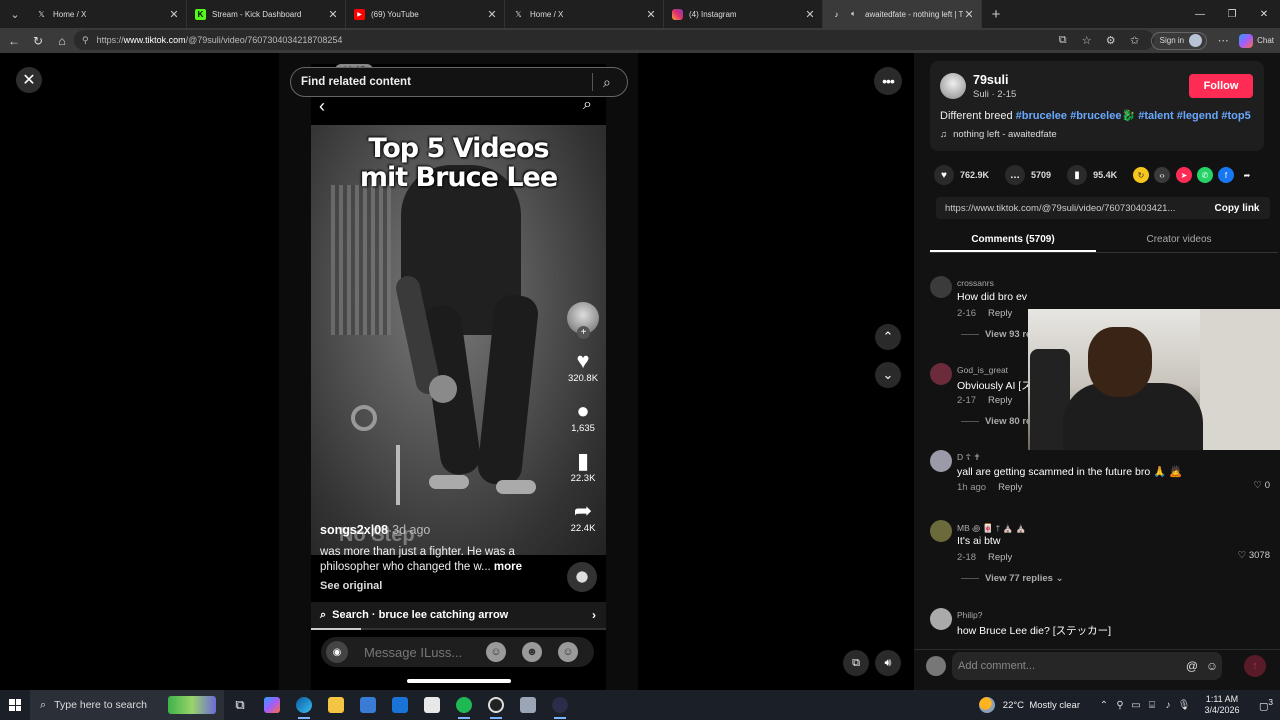 This screenshot has width=1280, height=720. Describe the element at coordinates (336, 705) in the screenshot. I see `file-explorer-icon` at that location.